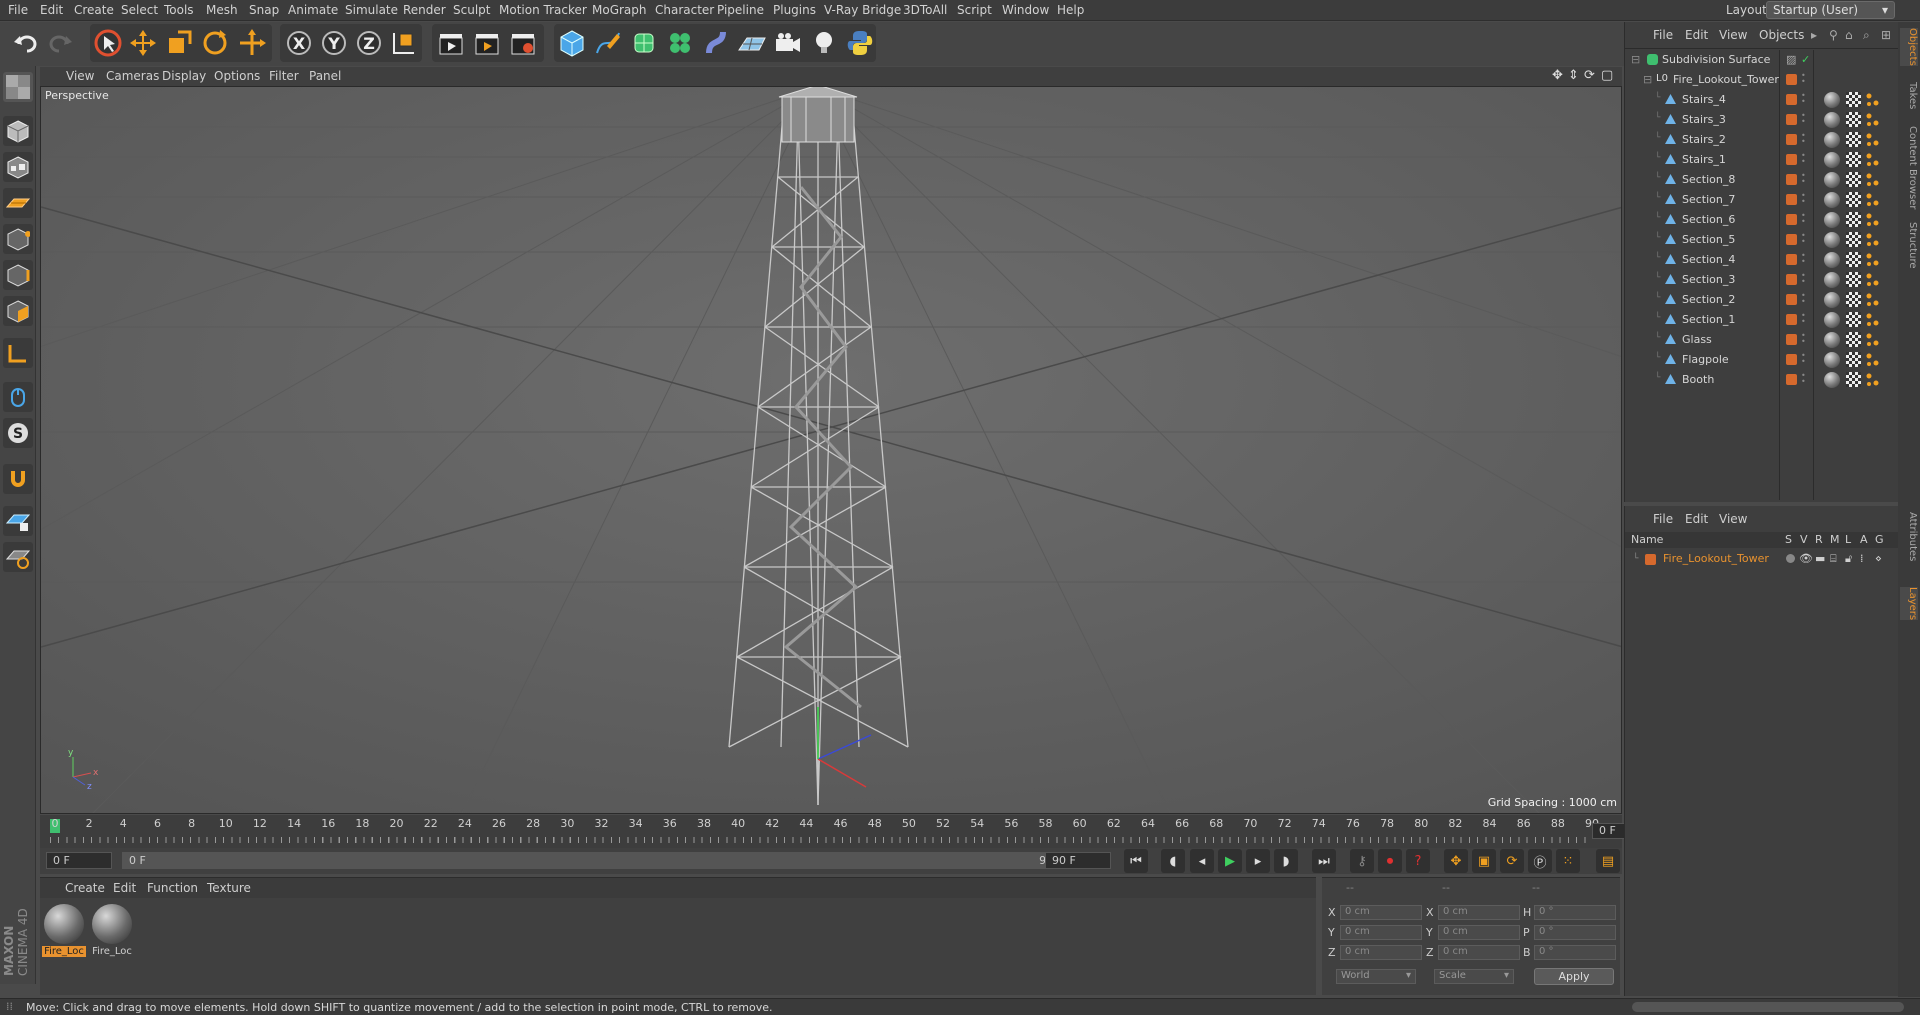 This screenshot has width=1920, height=1015. What do you see at coordinates (1474, 976) in the screenshot?
I see `coord-scale-select: Scale ▾` at bounding box center [1474, 976].